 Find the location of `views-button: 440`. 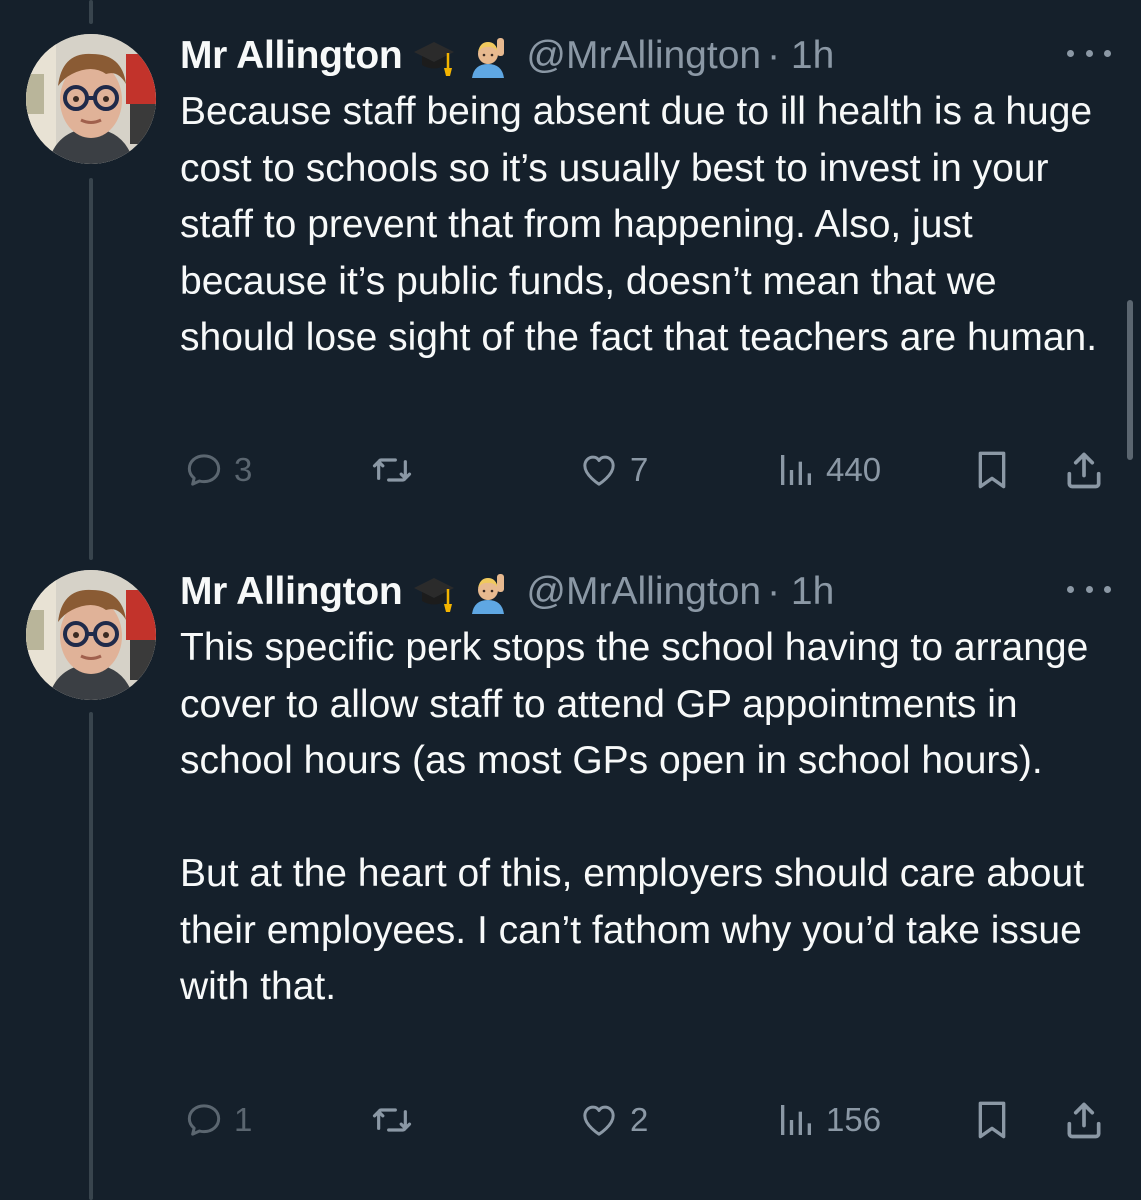

views-button: 440 is located at coordinates (828, 470).